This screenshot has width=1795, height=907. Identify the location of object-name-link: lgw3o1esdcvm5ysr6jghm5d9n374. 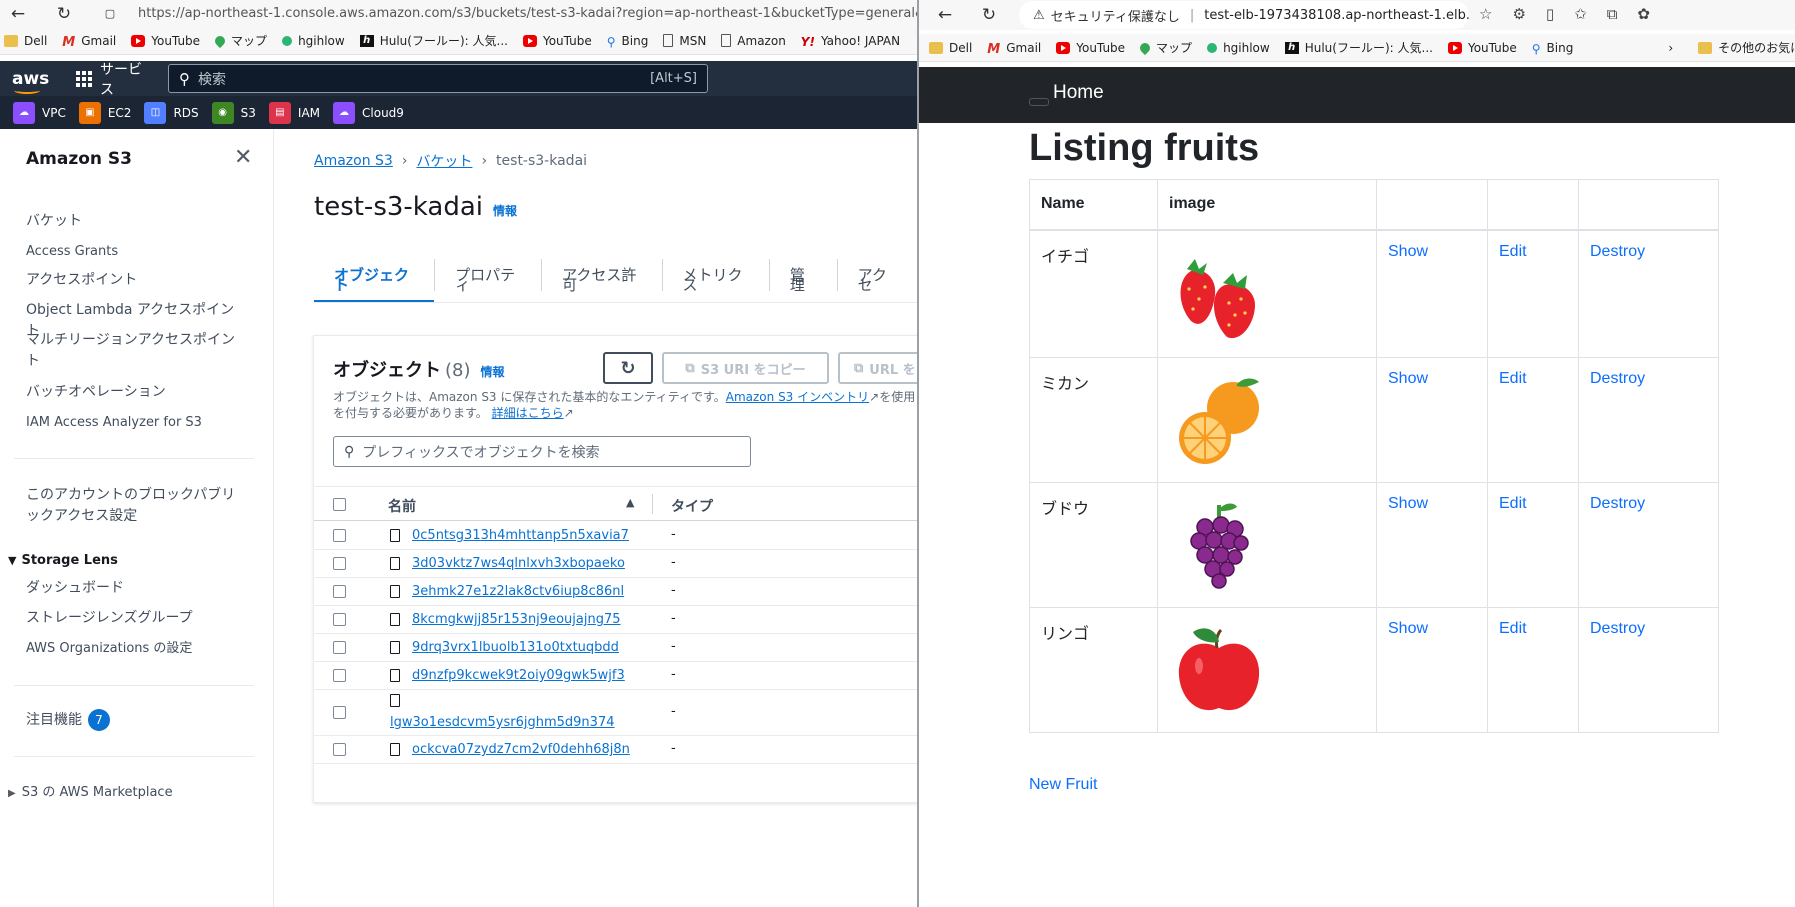
(502, 722).